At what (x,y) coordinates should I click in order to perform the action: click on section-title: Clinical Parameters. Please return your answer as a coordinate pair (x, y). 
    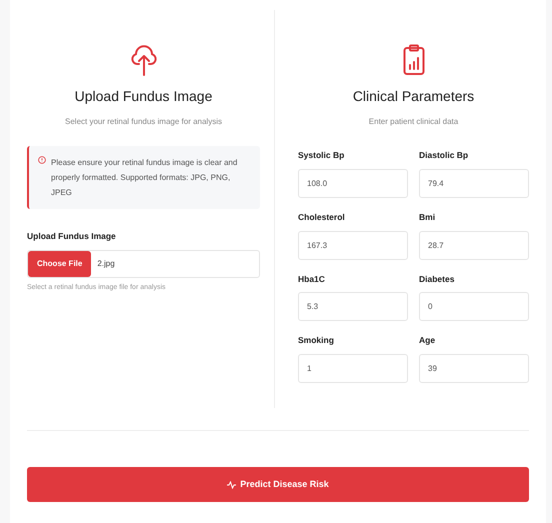
    Looking at the image, I should click on (414, 96).